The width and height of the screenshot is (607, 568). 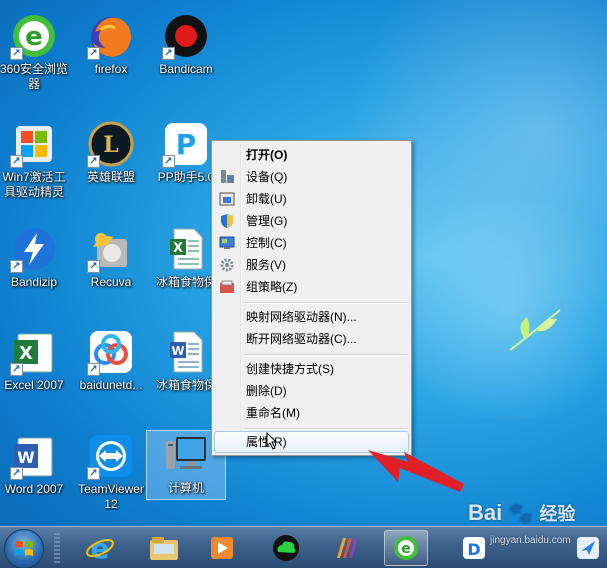 I want to click on menu-item-open: 打开(O), so click(x=311, y=155).